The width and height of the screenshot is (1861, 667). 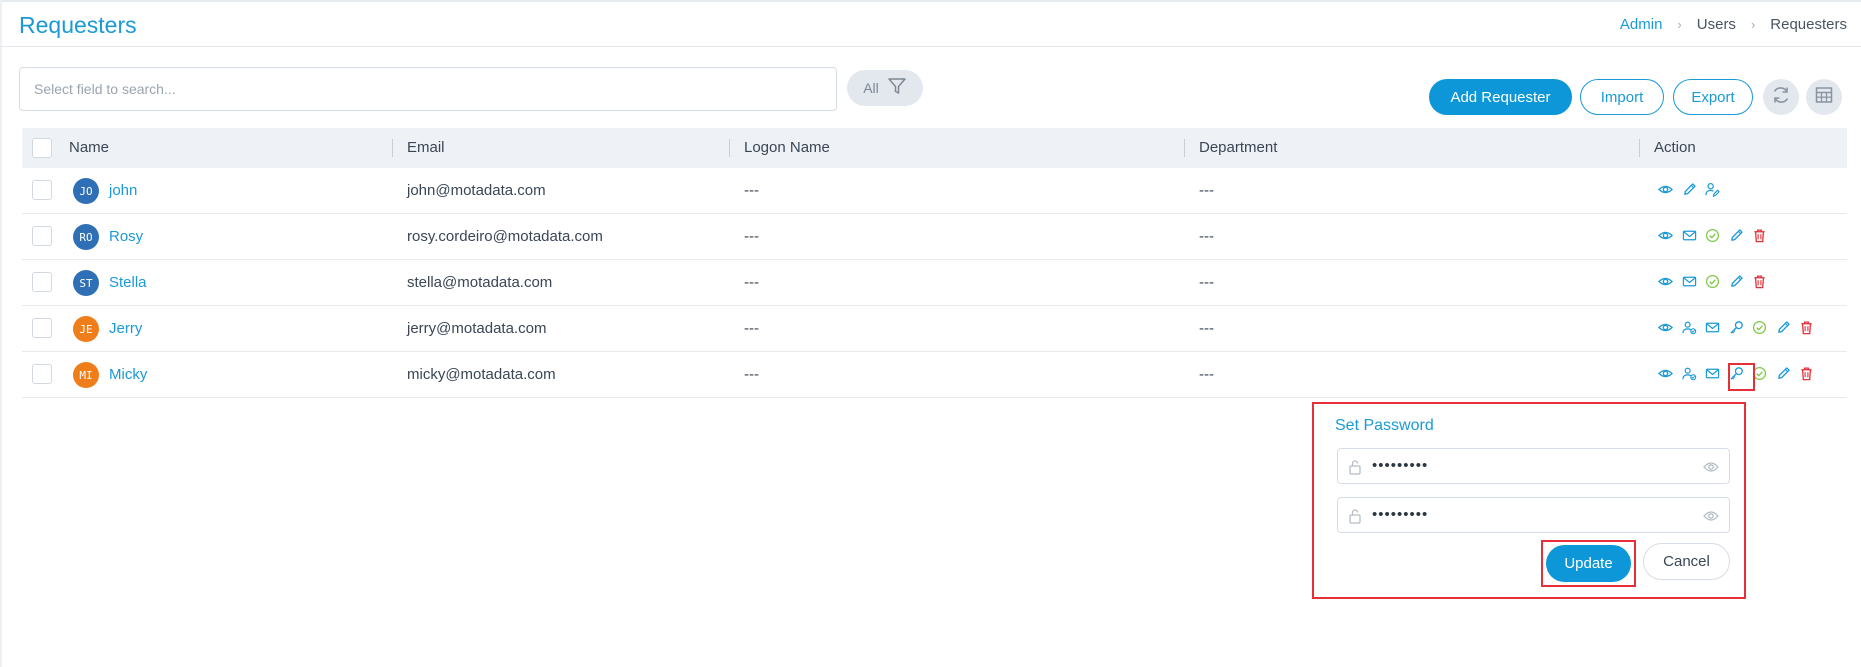 What do you see at coordinates (1716, 24) in the screenshot?
I see `breadcrumb-users: Users` at bounding box center [1716, 24].